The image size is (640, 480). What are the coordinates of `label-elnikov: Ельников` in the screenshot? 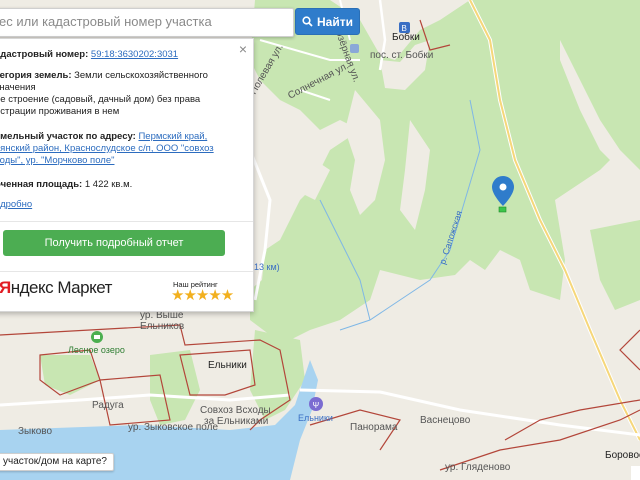 It's located at (162, 326).